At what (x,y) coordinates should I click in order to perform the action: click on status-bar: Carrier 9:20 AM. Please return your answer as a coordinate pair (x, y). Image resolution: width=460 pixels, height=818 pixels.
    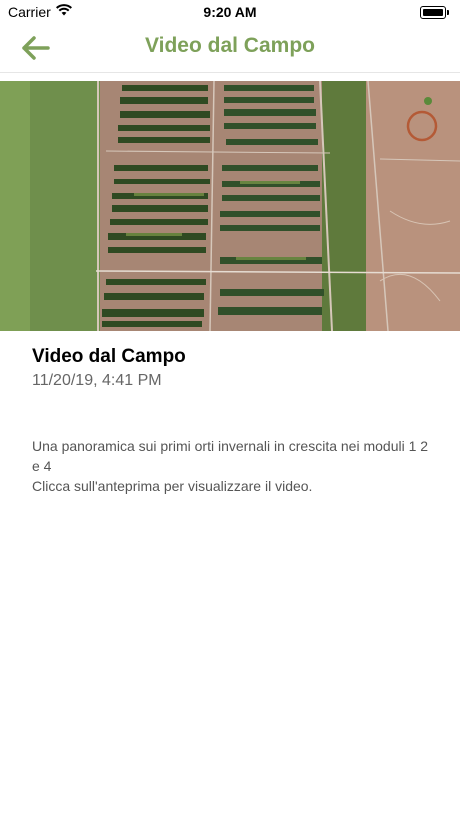
    Looking at the image, I should click on (230, 12).